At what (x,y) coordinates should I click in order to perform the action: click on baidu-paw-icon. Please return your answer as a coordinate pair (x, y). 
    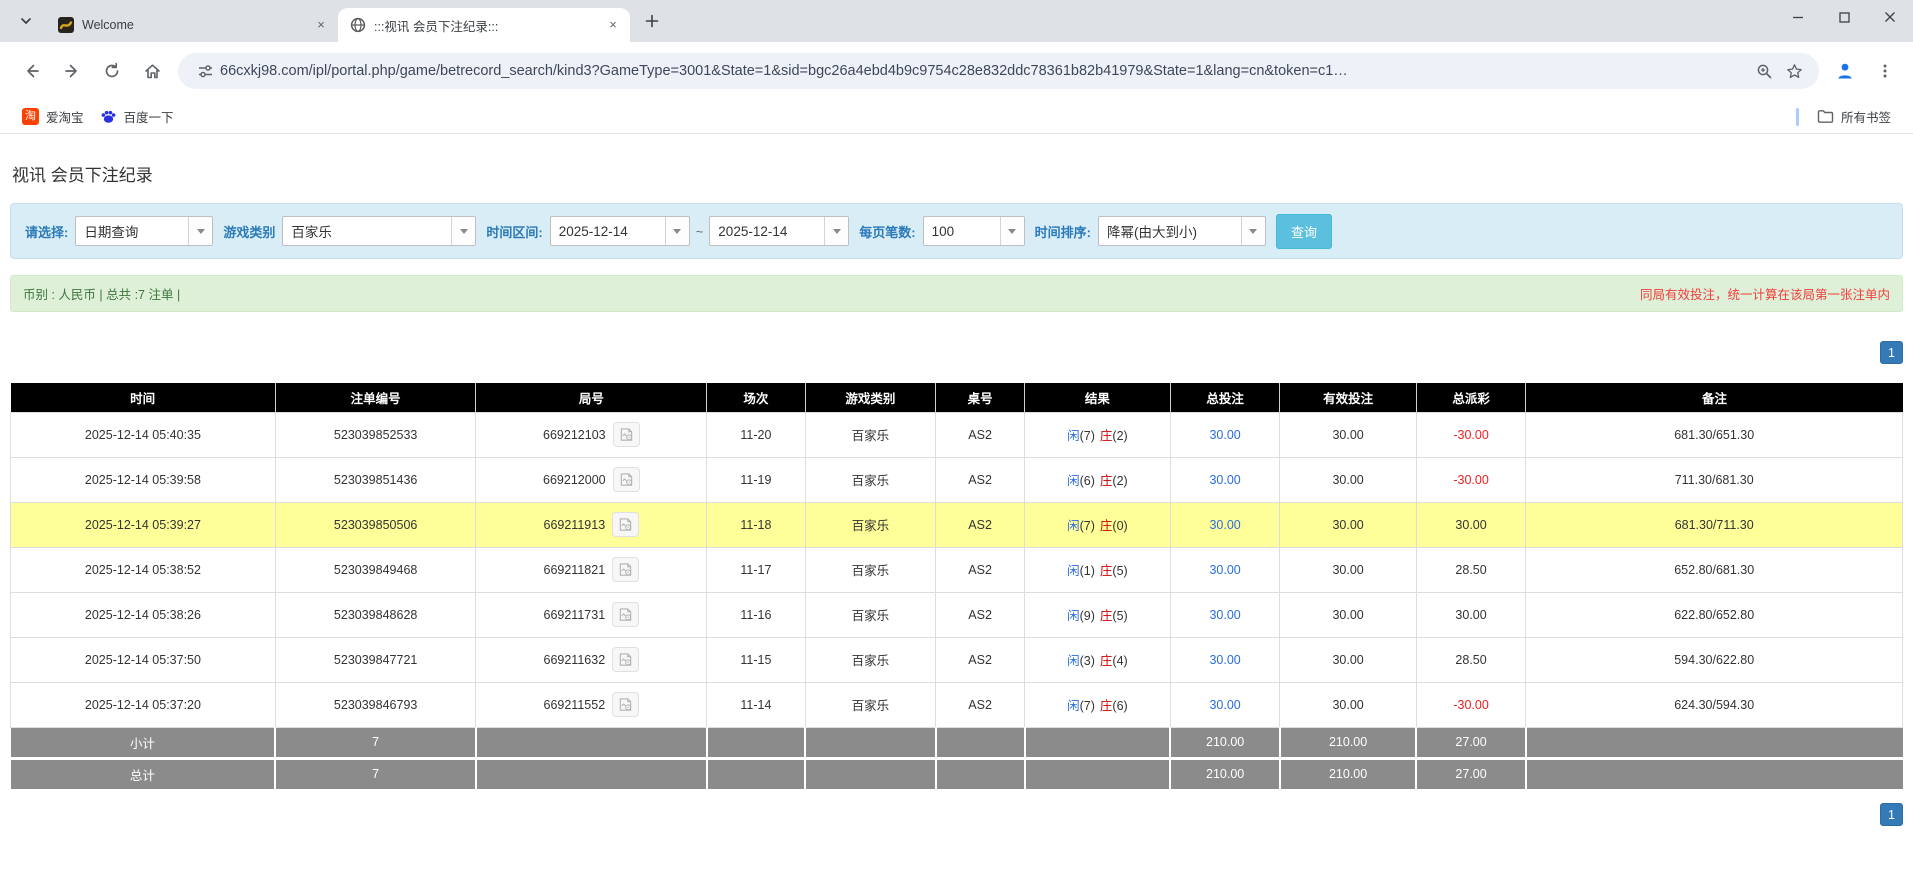
    Looking at the image, I should click on (108, 116).